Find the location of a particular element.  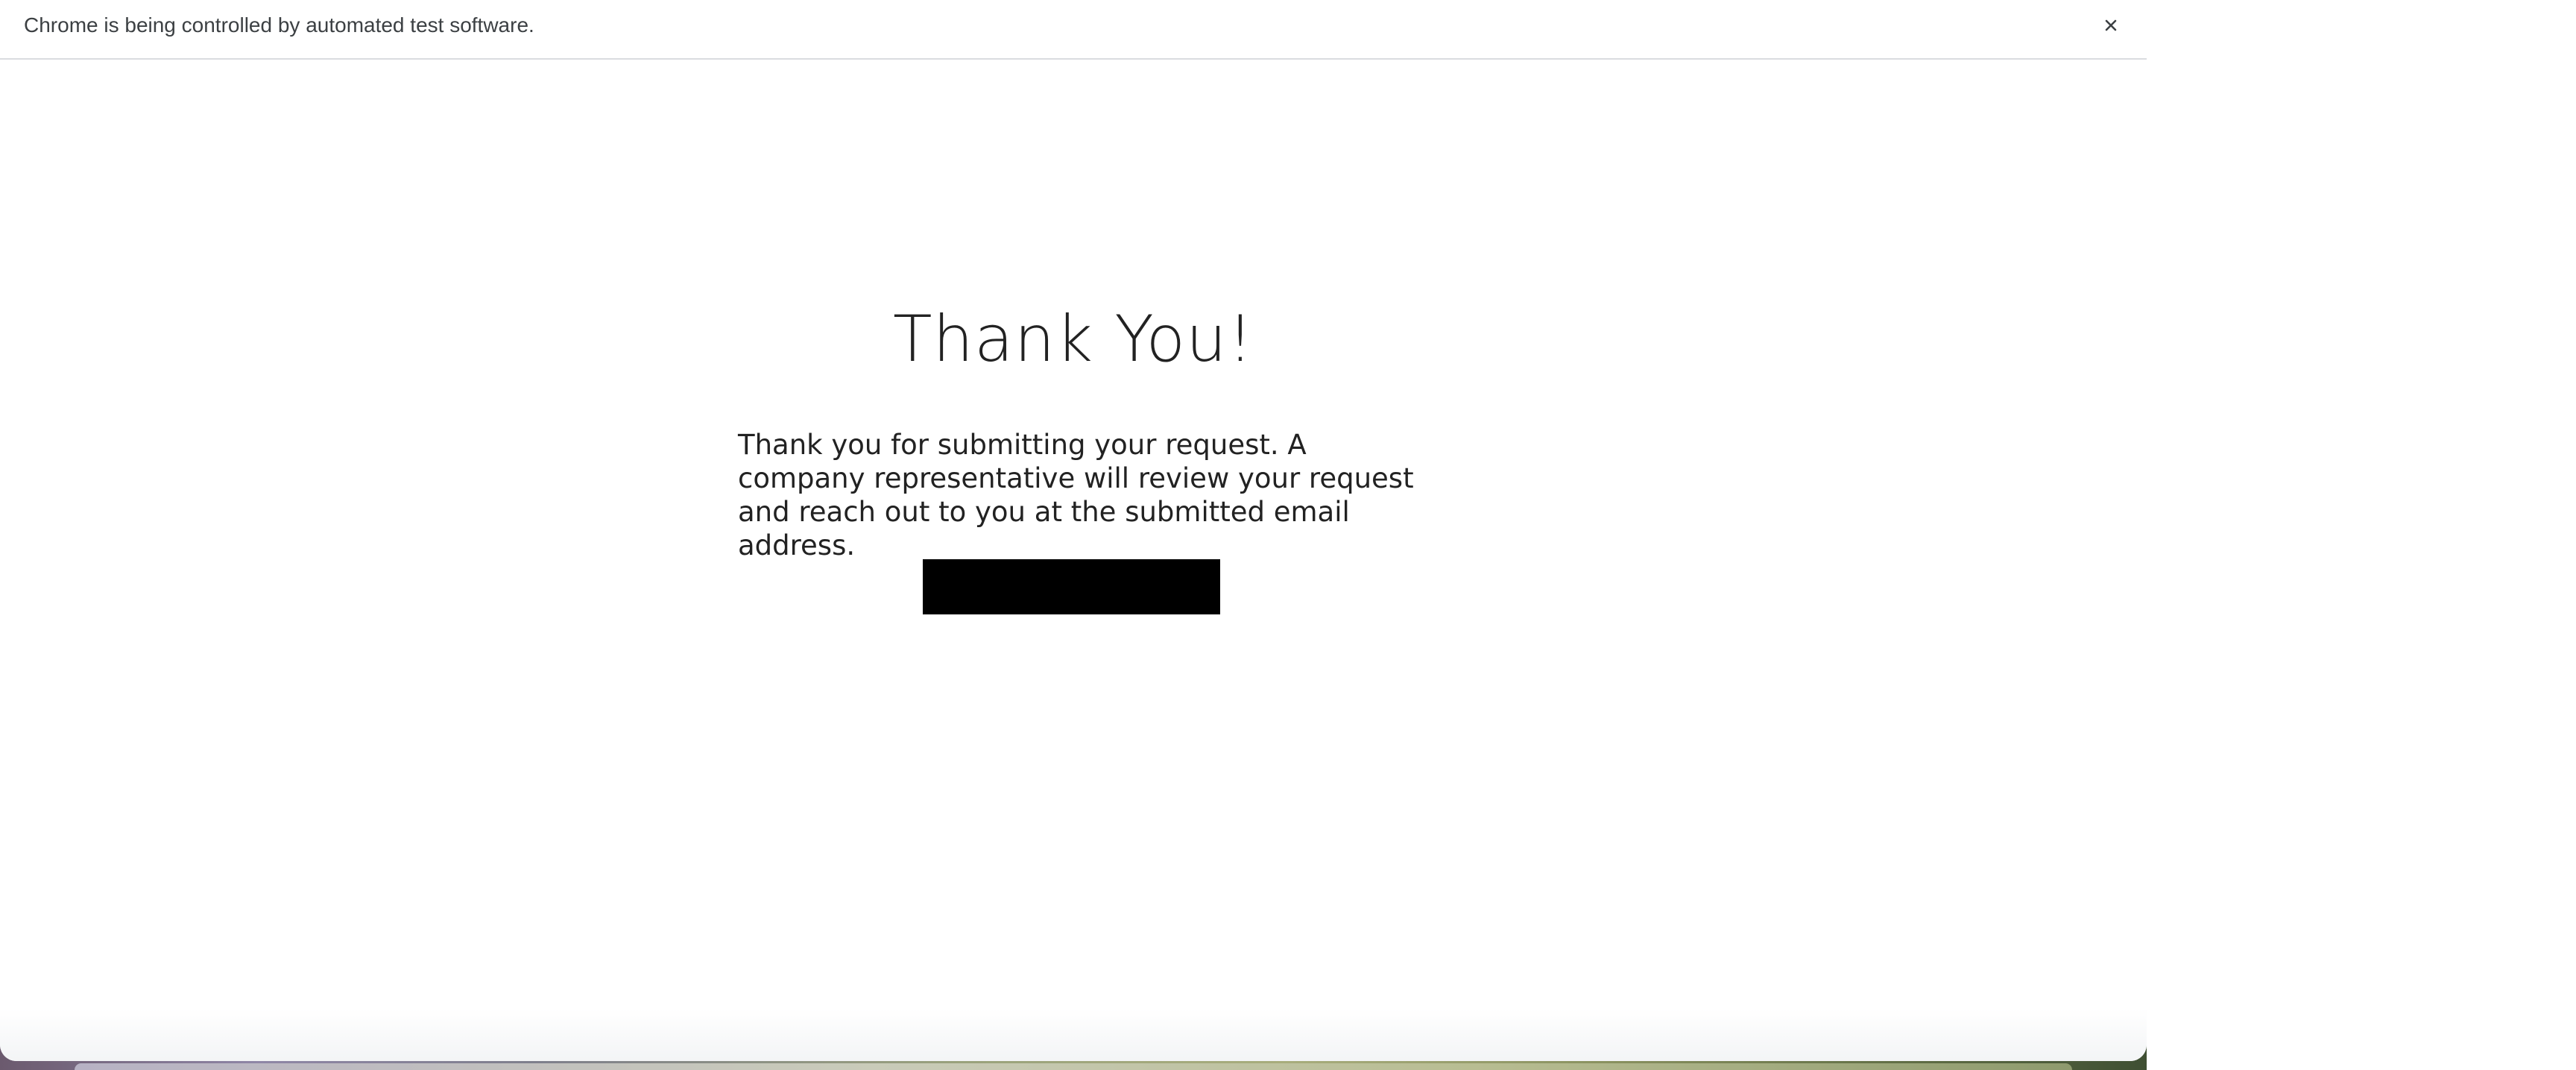

infobar-close-button is located at coordinates (2111, 25).